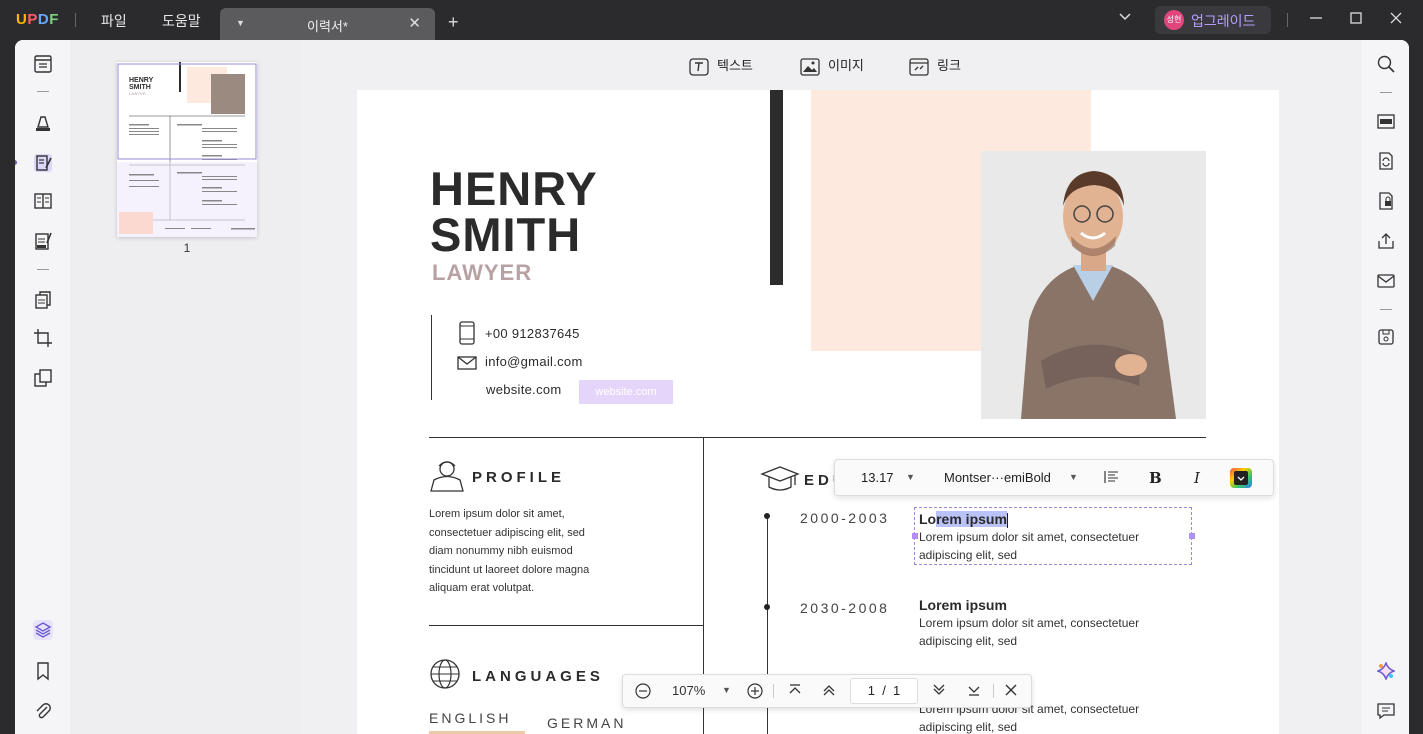  What do you see at coordinates (1316, 20) in the screenshot?
I see `minimize-icon` at bounding box center [1316, 20].